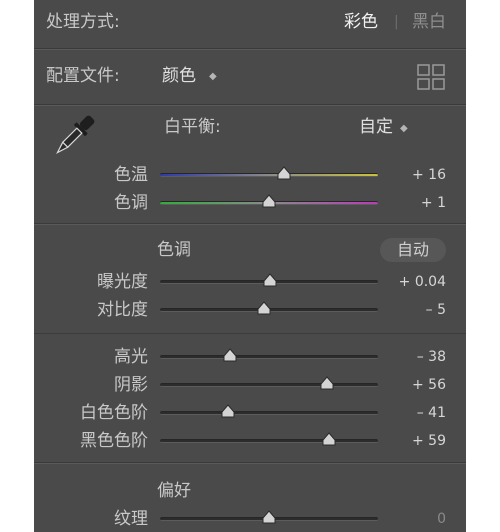  Describe the element at coordinates (411, 441) in the screenshot. I see `slider-value: + 59` at that location.